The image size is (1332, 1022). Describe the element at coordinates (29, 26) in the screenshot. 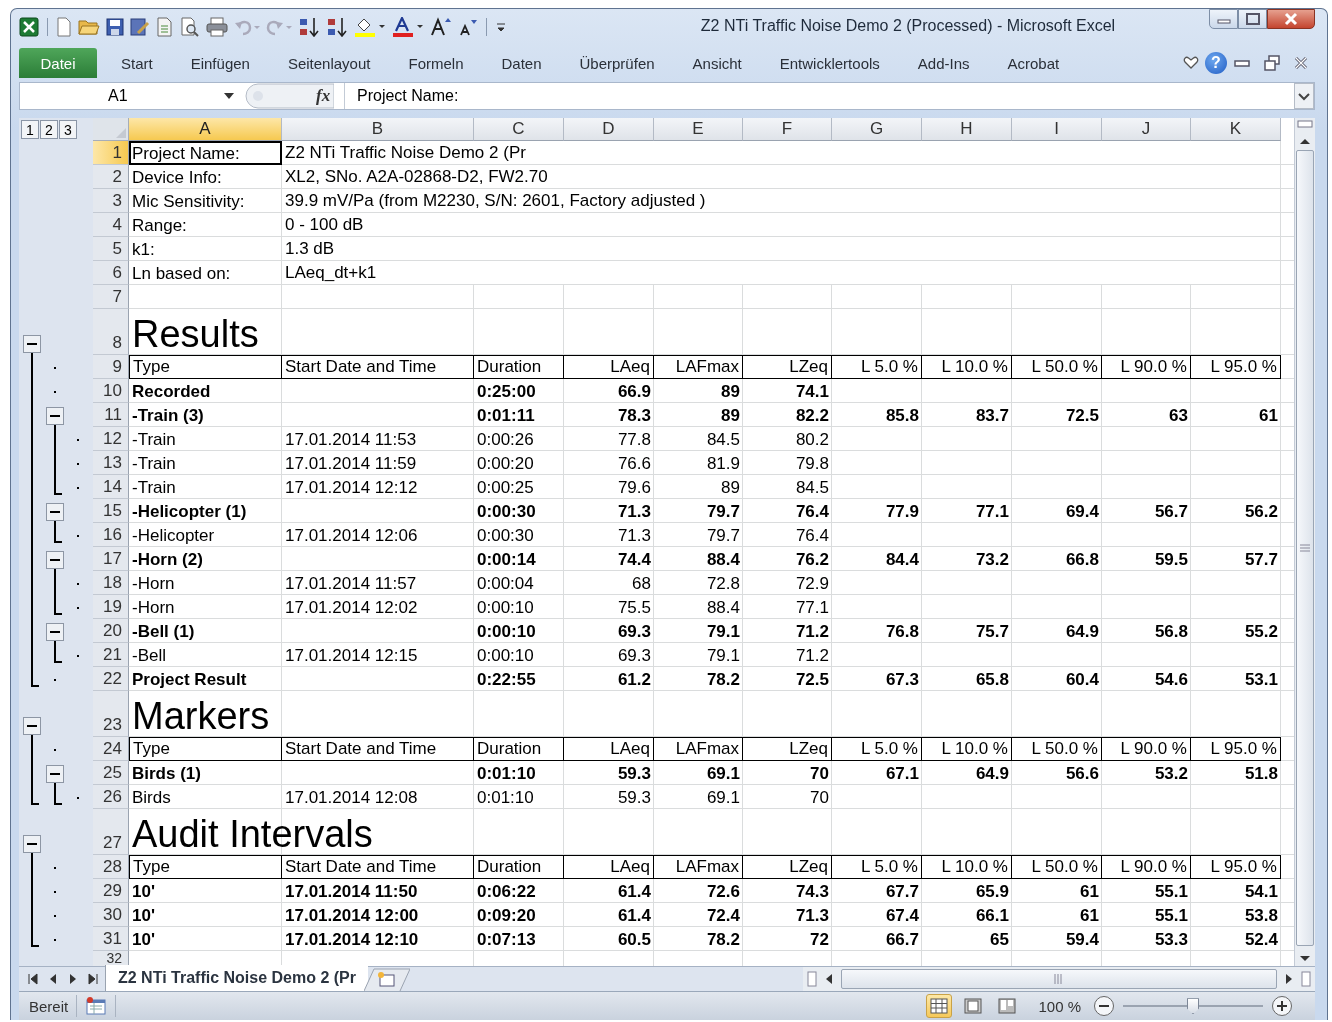

I see `app-logo-icon` at that location.